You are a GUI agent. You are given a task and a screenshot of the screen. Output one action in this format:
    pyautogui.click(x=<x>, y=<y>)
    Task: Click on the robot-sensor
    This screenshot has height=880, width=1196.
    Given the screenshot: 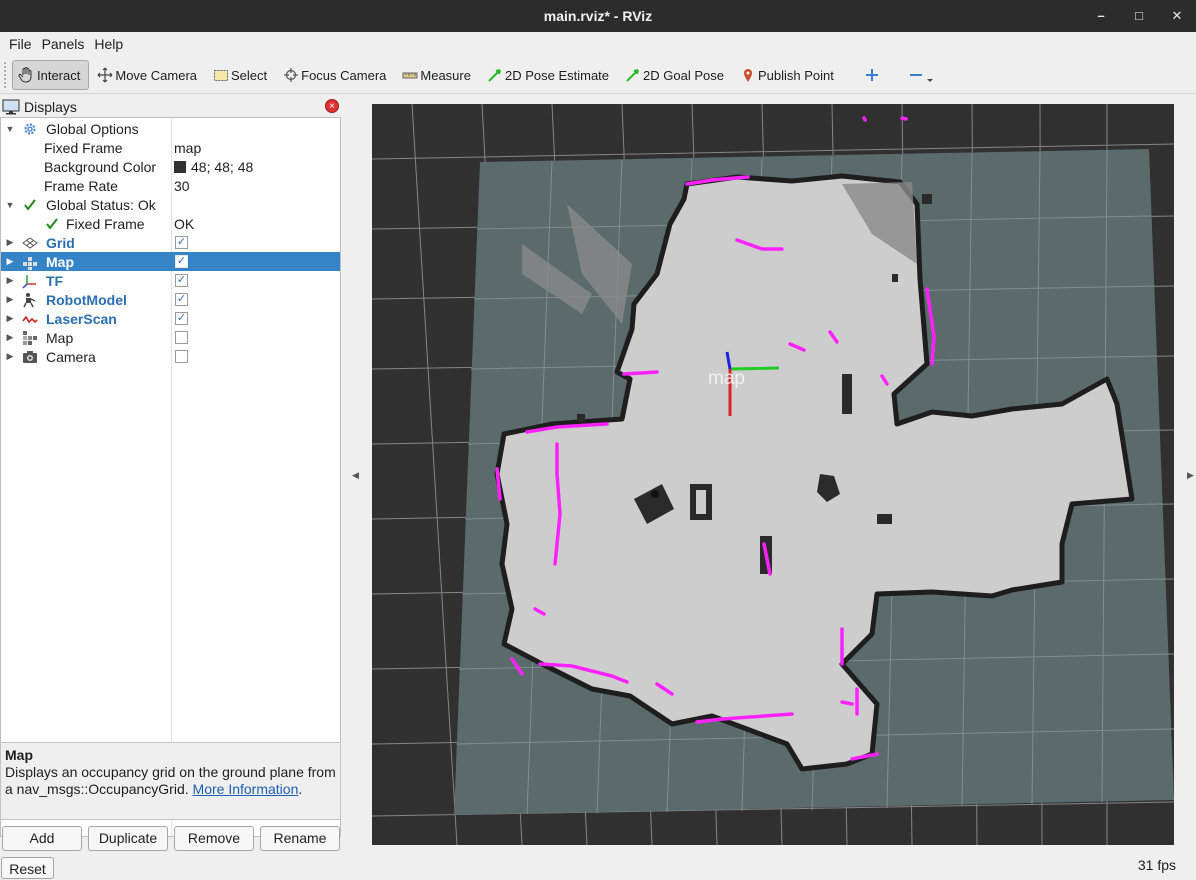 What is the action you would take?
    pyautogui.click(x=655, y=494)
    